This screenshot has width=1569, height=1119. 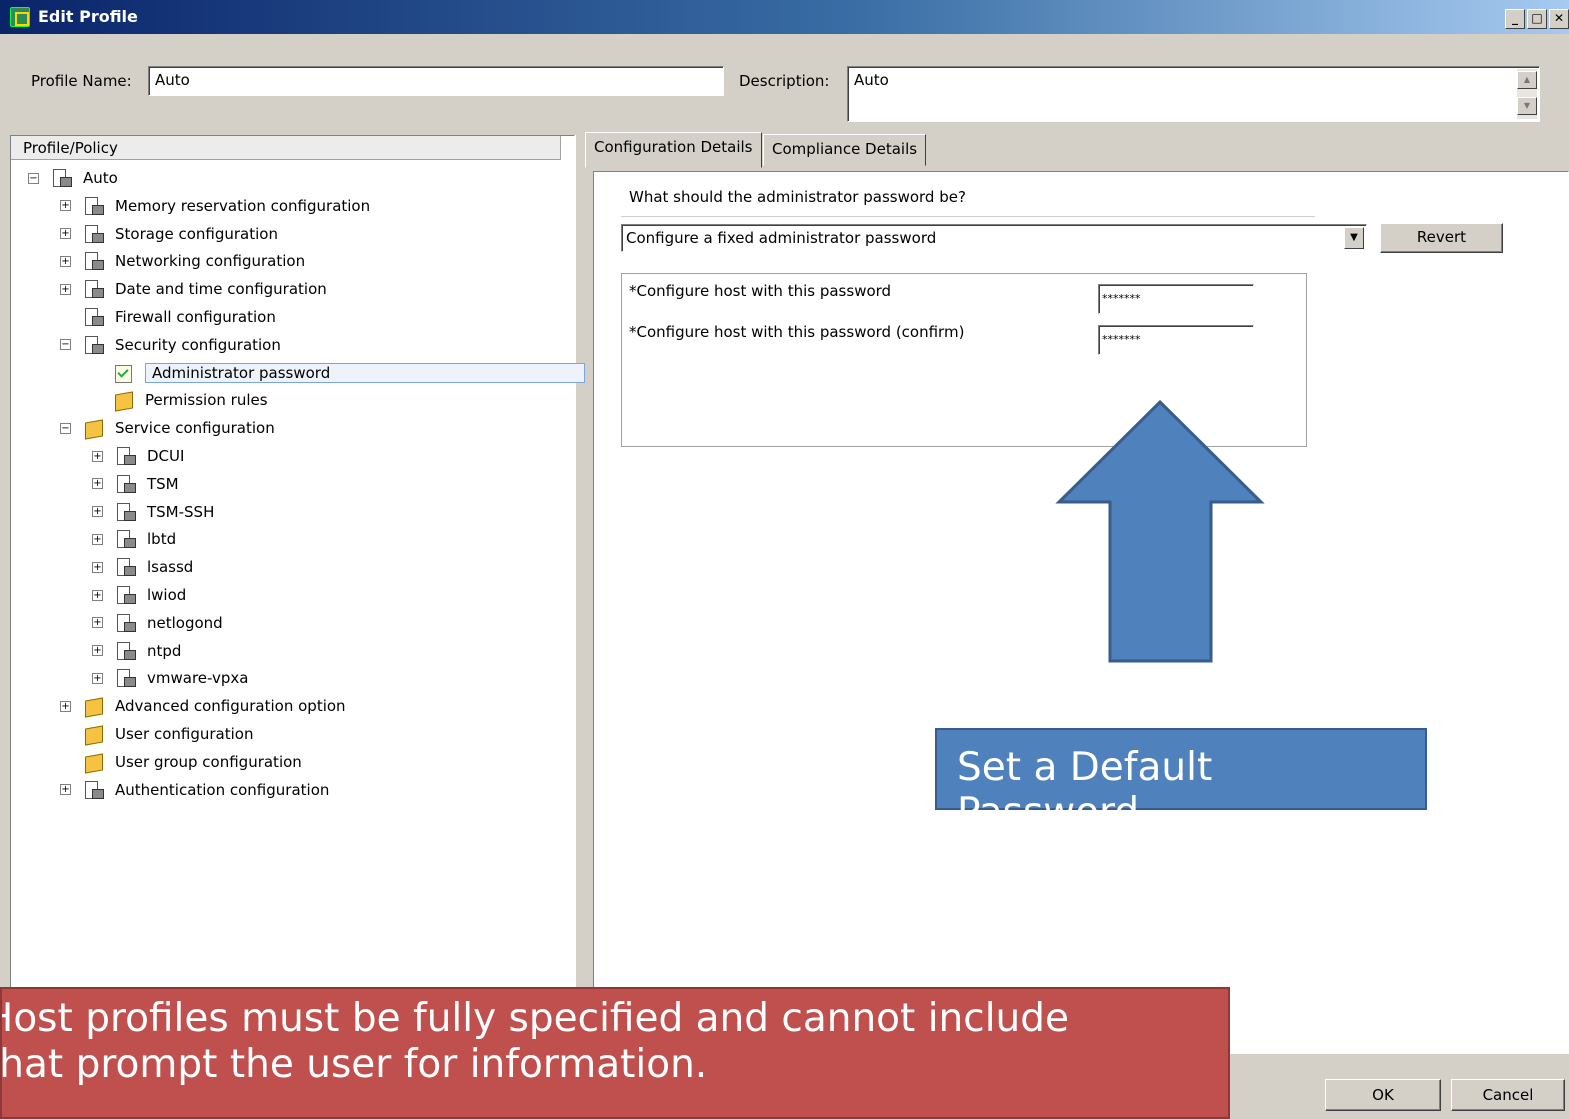 What do you see at coordinates (142, 567) in the screenshot?
I see `tree-item: + lsassd` at bounding box center [142, 567].